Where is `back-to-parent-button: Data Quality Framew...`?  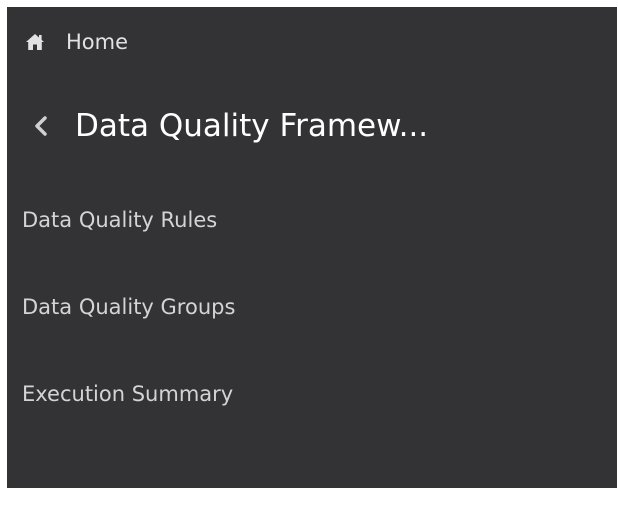
back-to-parent-button: Data Quality Framew... is located at coordinates (312, 129).